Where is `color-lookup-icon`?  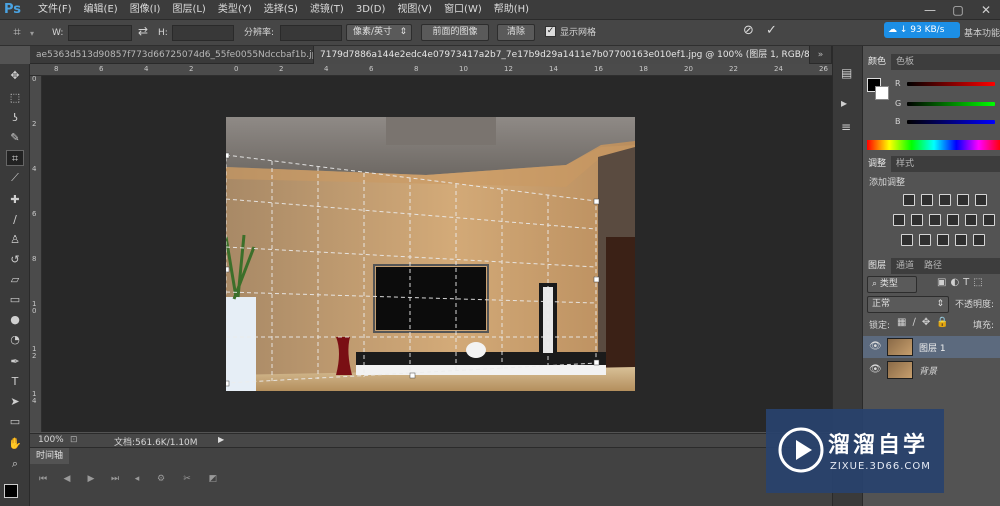
color-lookup-icon is located at coordinates (989, 220).